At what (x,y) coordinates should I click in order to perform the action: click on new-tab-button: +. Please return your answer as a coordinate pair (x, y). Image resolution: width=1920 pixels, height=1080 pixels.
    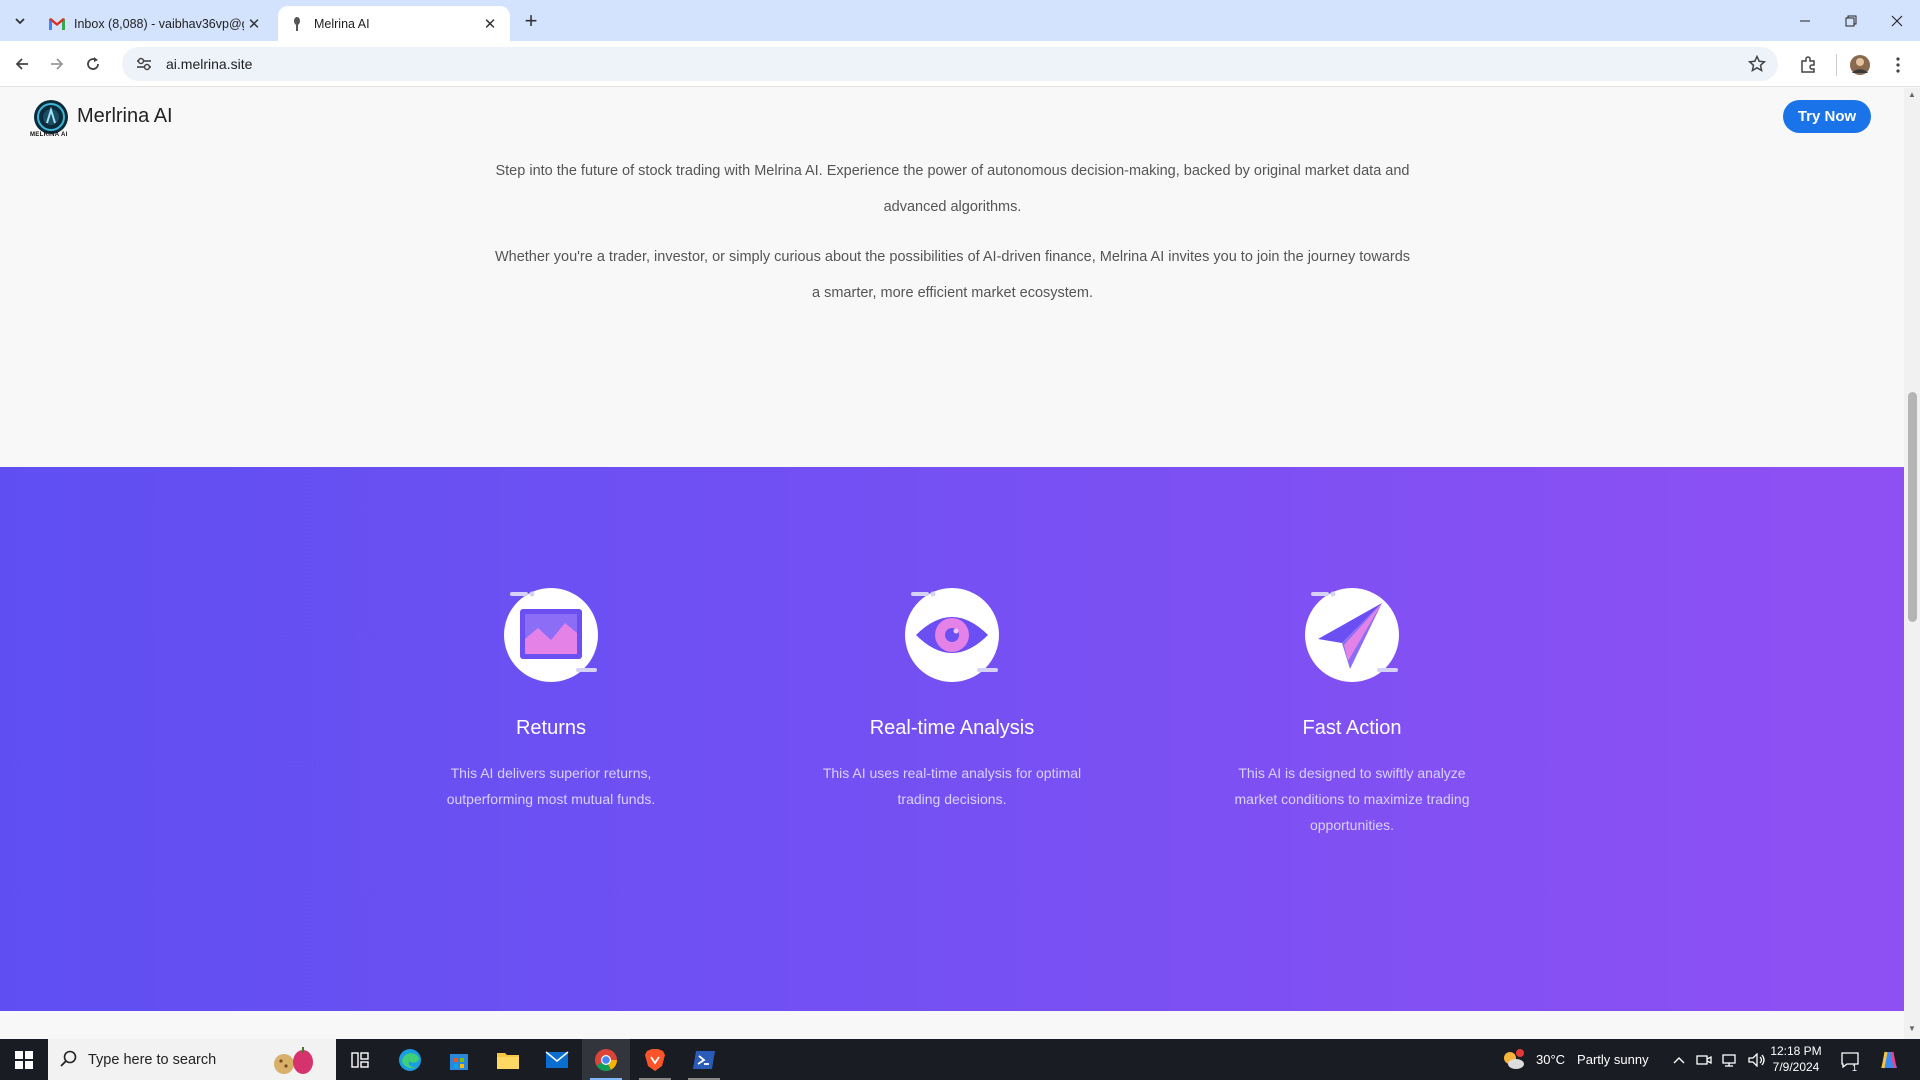
    Looking at the image, I should click on (531, 21).